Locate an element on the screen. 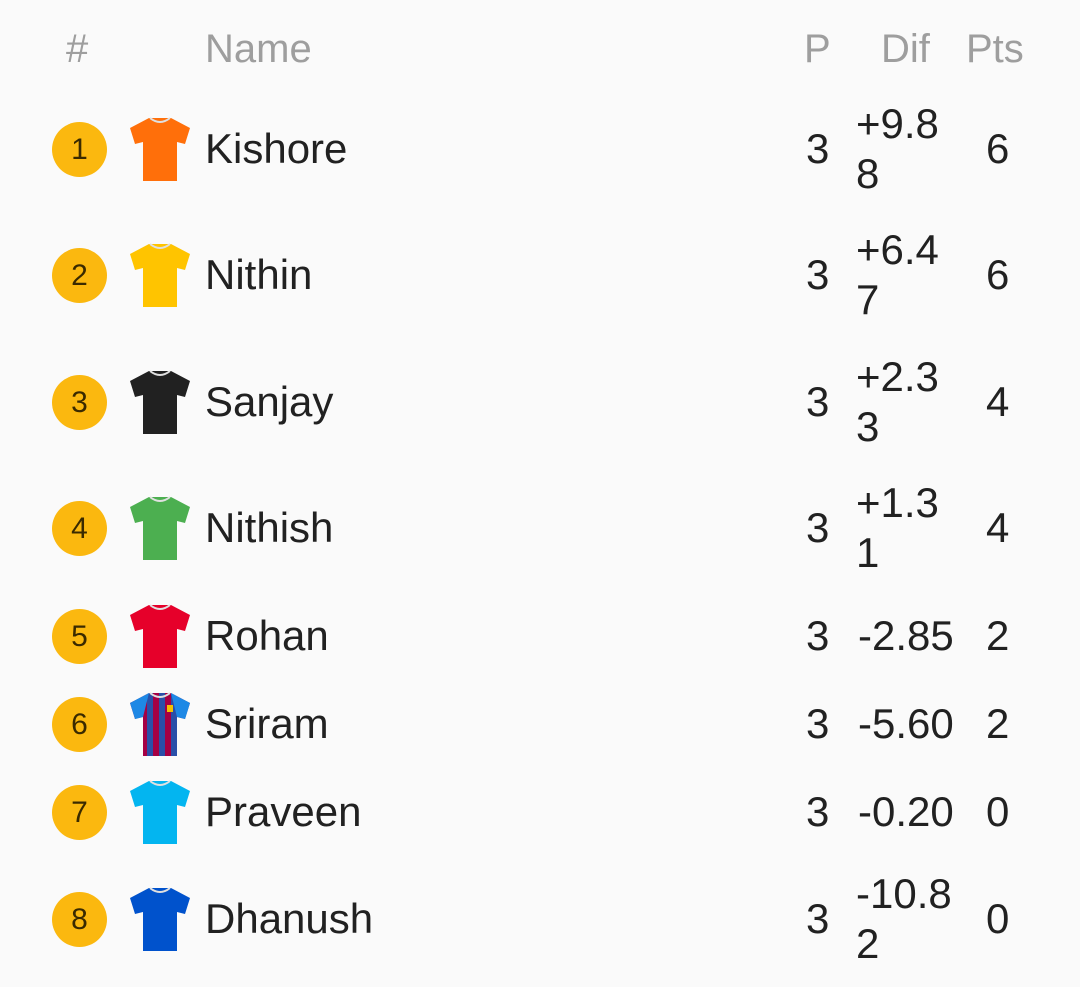 This screenshot has height=987, width=1080. rank-badge: 4 is located at coordinates (79, 528).